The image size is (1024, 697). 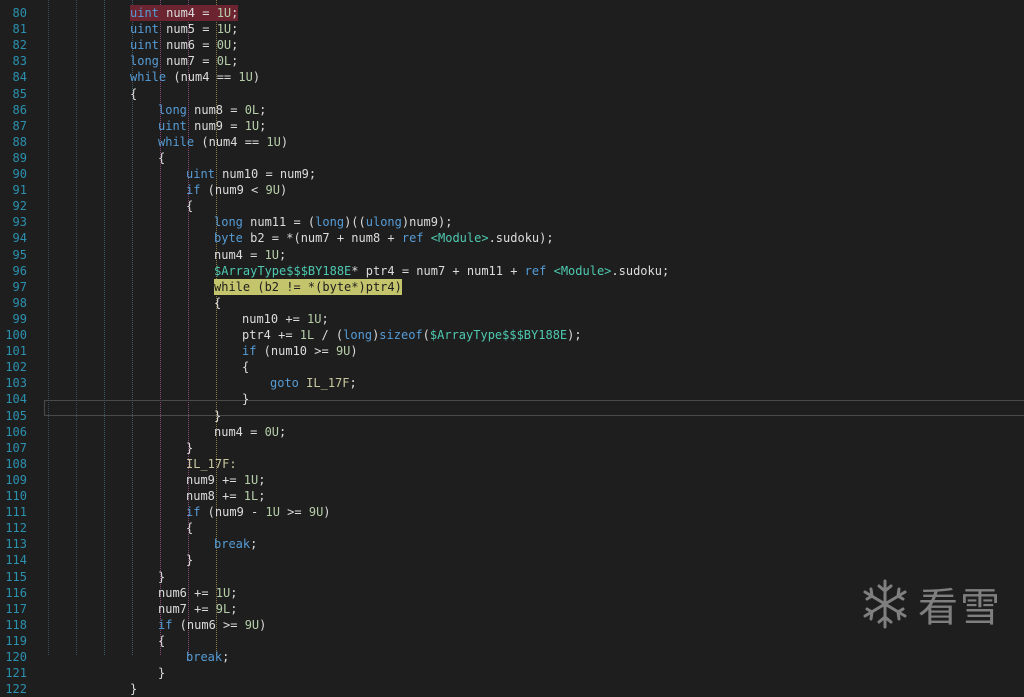 What do you see at coordinates (512, 416) in the screenshot?
I see `code-line: 105}` at bounding box center [512, 416].